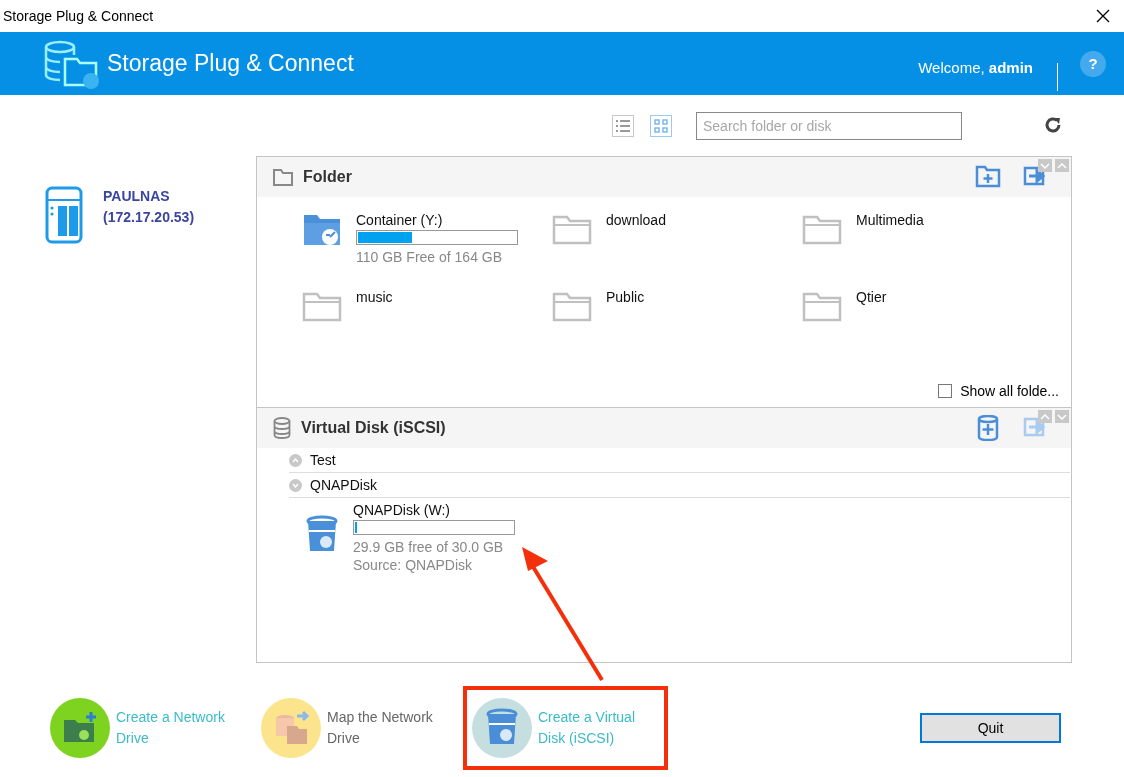  Describe the element at coordinates (231, 63) in the screenshot. I see `app-title: Storage Plug & Connect` at that location.